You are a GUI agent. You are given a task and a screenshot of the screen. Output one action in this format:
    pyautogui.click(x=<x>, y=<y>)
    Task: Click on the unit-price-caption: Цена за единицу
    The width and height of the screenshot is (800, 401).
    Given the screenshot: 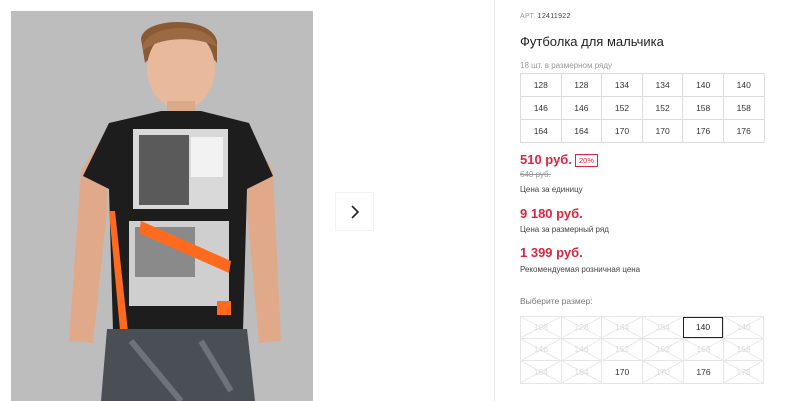 What is the action you would take?
    pyautogui.click(x=551, y=189)
    